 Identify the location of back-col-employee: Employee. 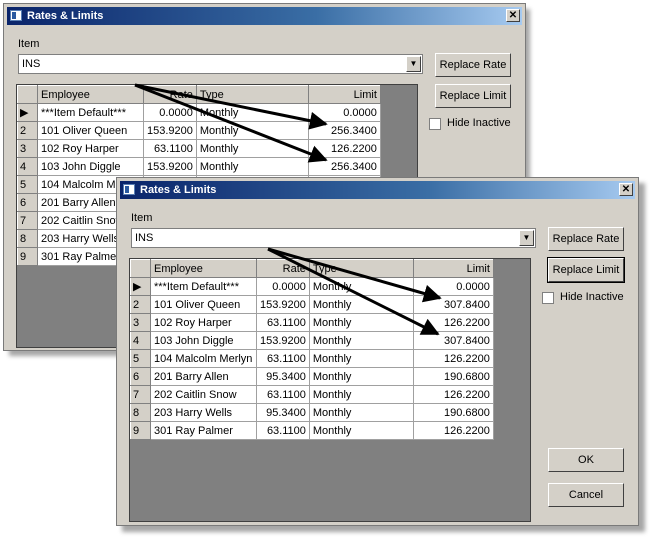
(90, 94).